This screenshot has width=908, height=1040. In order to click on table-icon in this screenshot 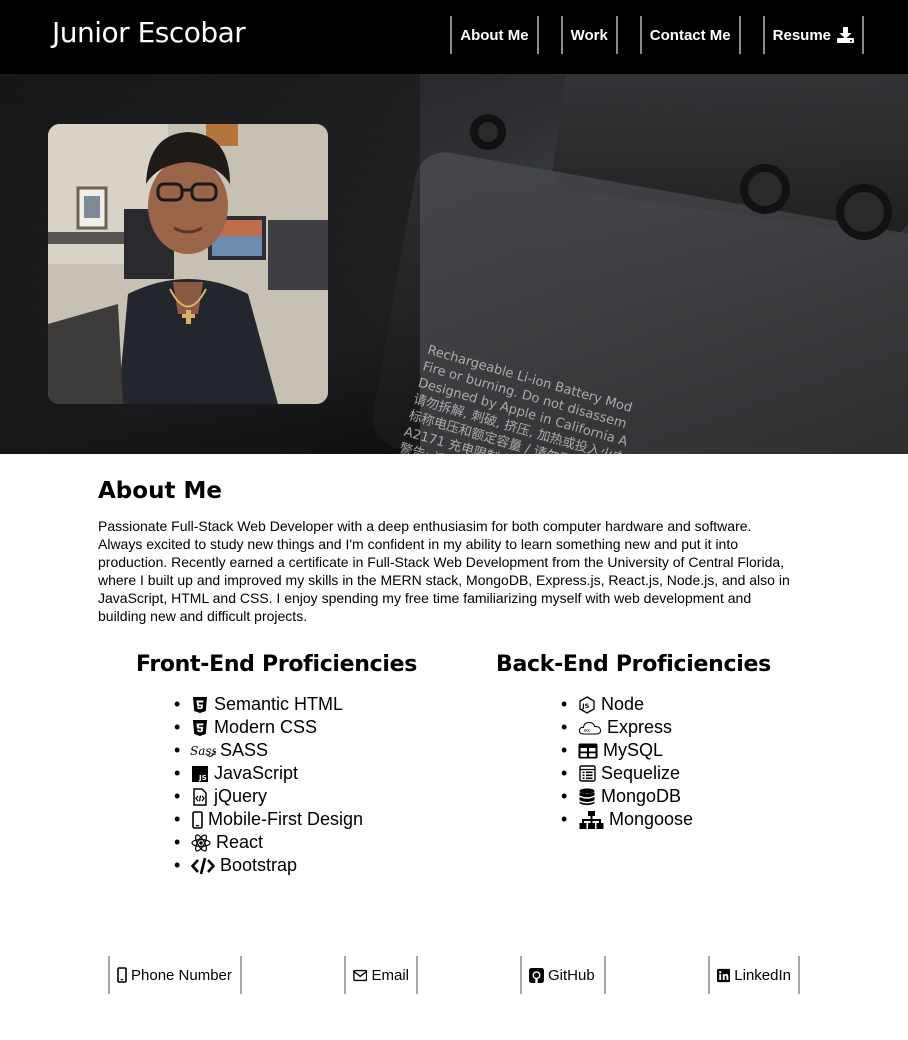, I will do `click(588, 751)`.